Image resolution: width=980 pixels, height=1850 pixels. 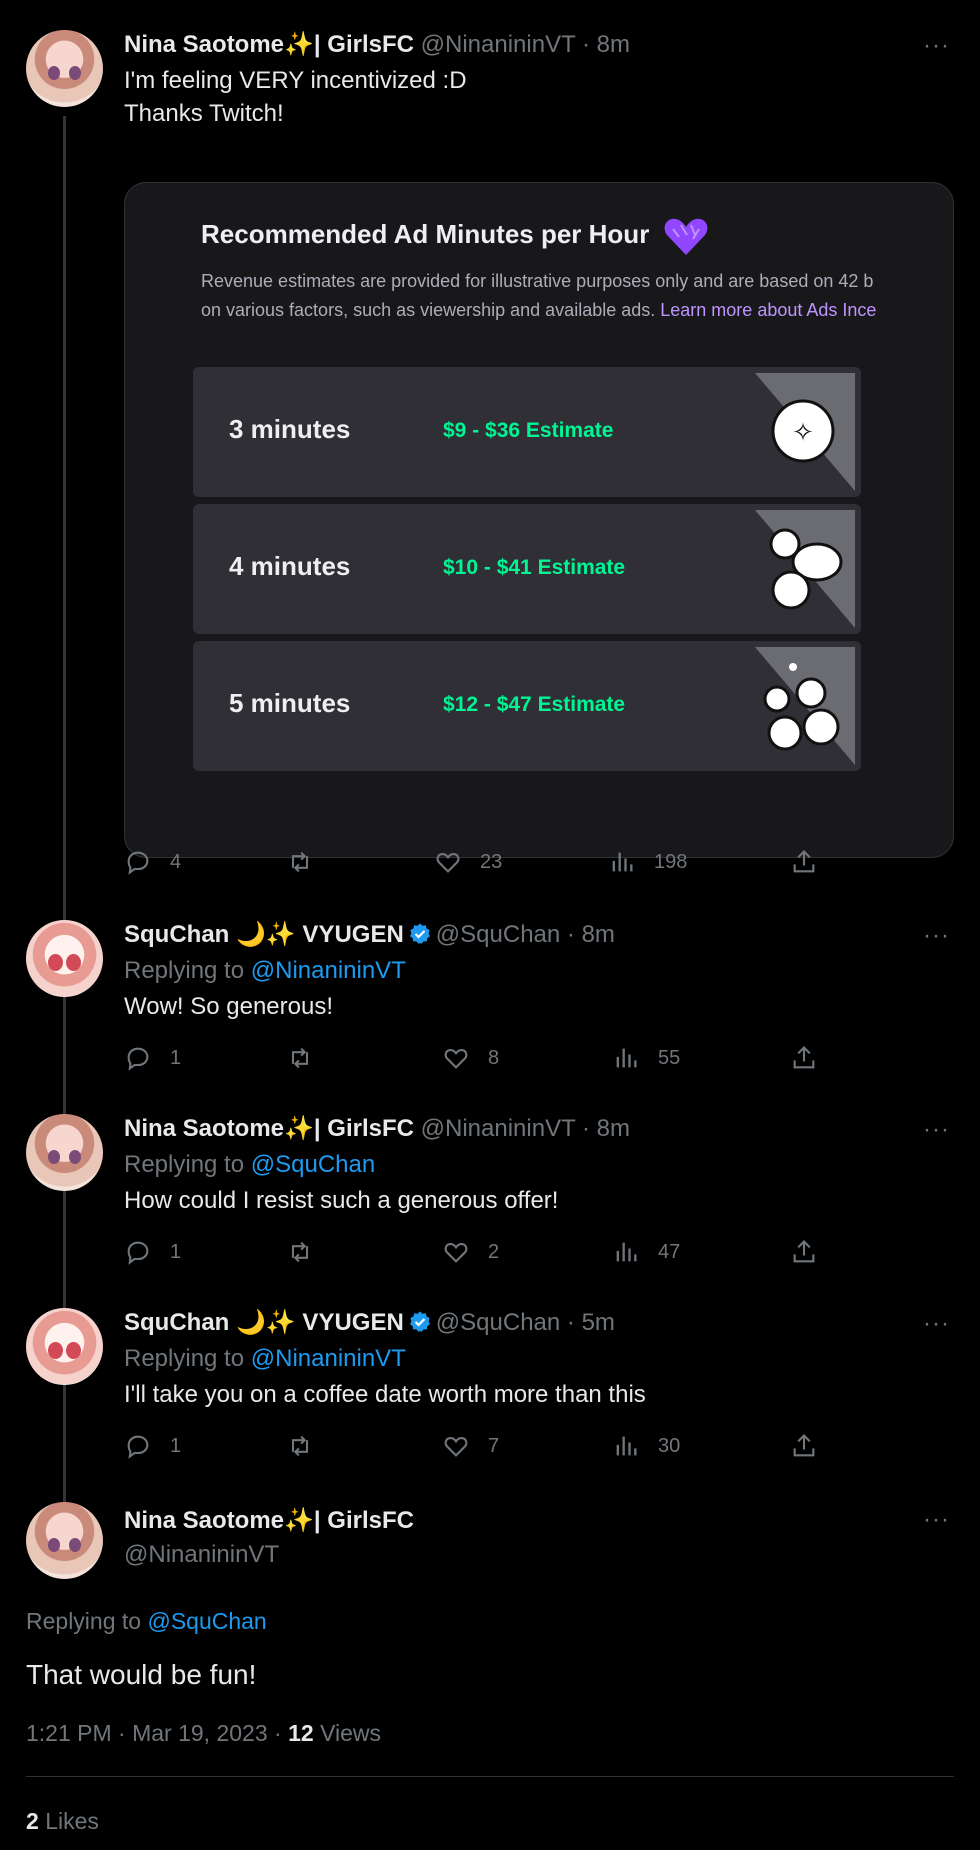 What do you see at coordinates (669, 1057) in the screenshot?
I see `views-count: 55` at bounding box center [669, 1057].